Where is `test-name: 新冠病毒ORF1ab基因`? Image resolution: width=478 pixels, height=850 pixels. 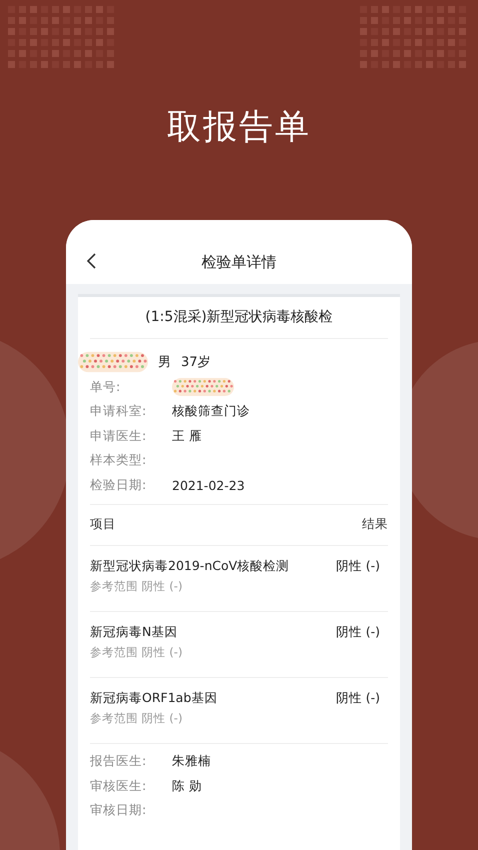
test-name: 新冠病毒ORF1ab基因 is located at coordinates (154, 698).